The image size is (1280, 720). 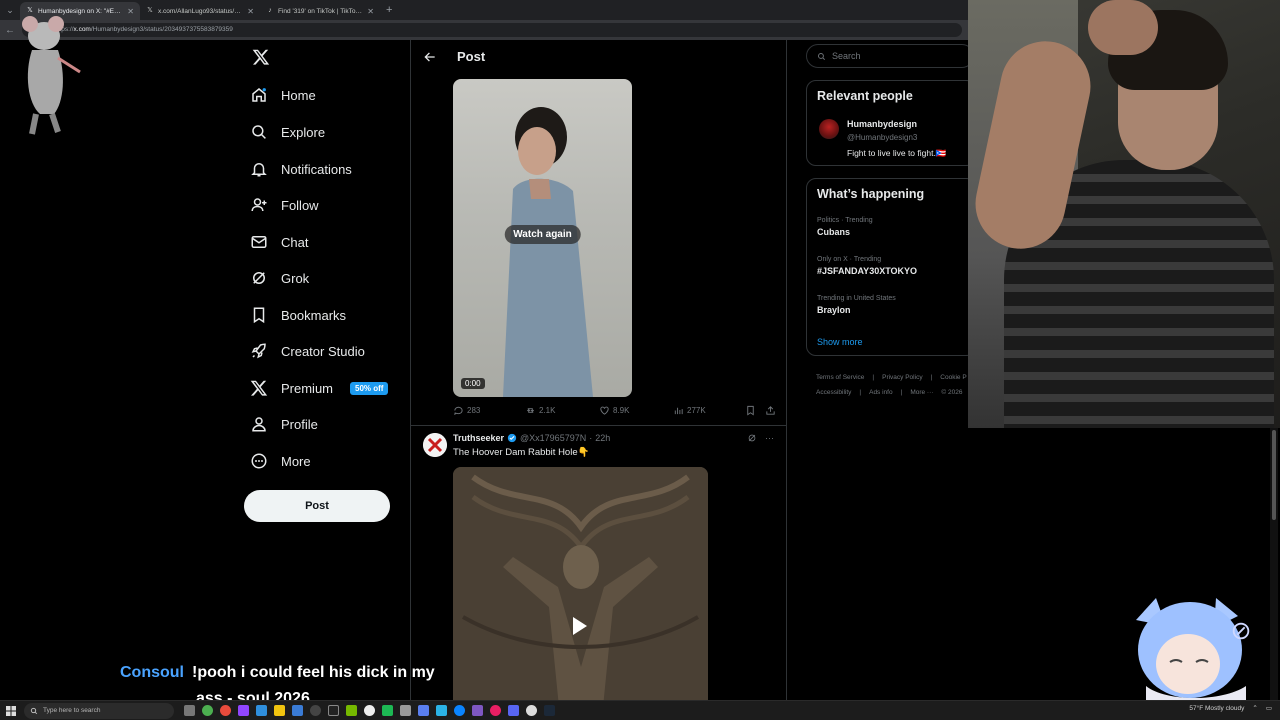 What do you see at coordinates (261, 710) in the screenshot?
I see `edge-icon` at bounding box center [261, 710].